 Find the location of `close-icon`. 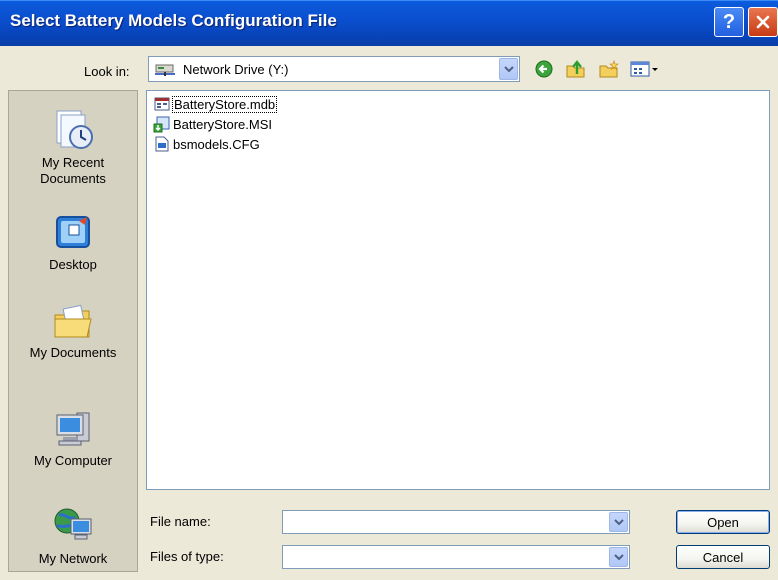

close-icon is located at coordinates (763, 22).